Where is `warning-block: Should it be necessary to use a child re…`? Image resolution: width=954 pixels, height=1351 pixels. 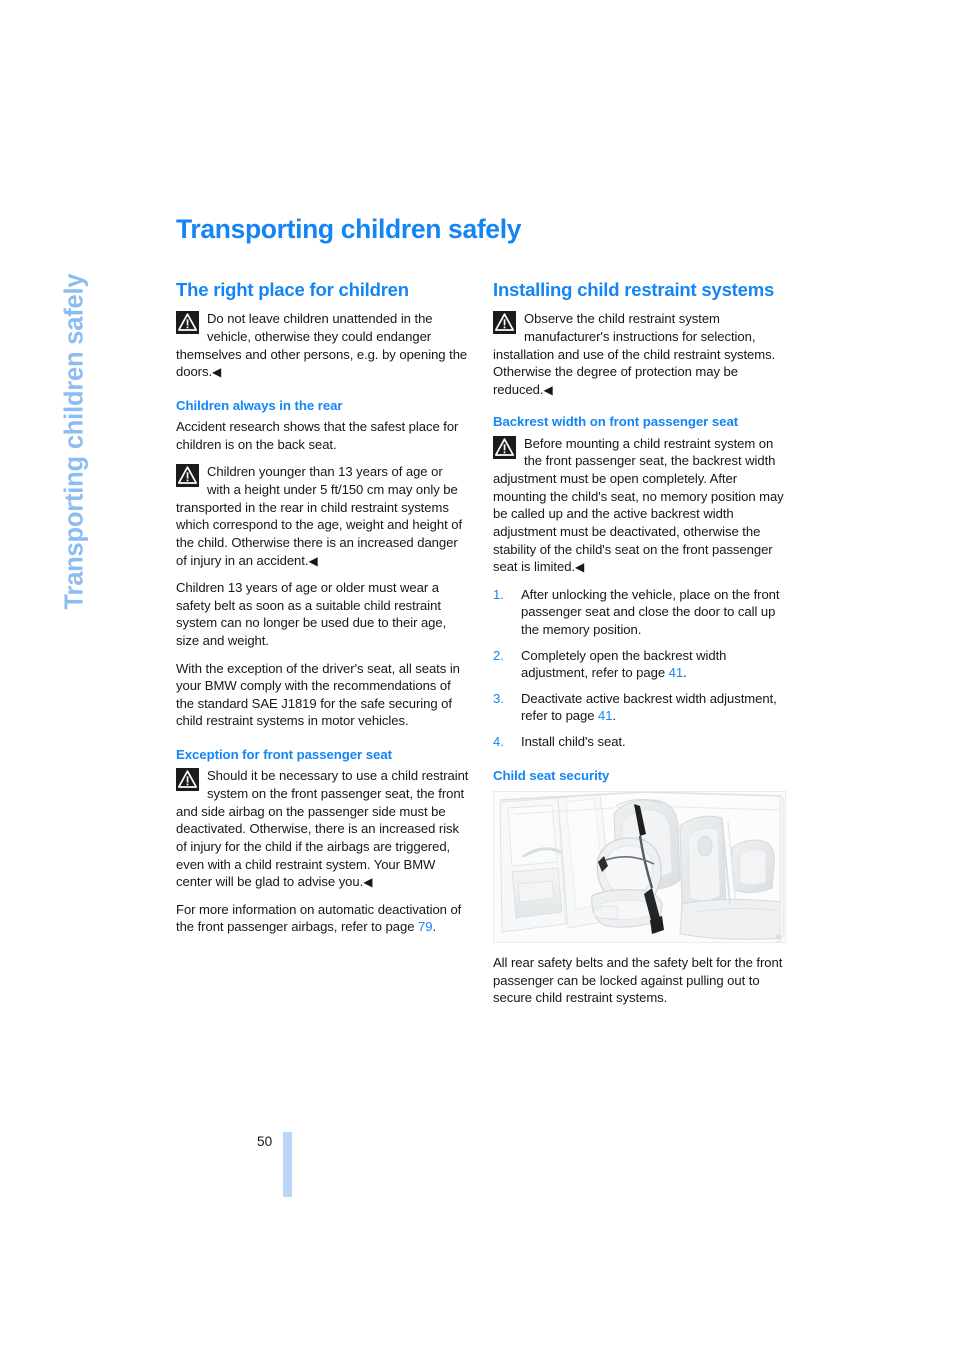
warning-block: Should it be necessary to use a child re… is located at coordinates (322, 828).